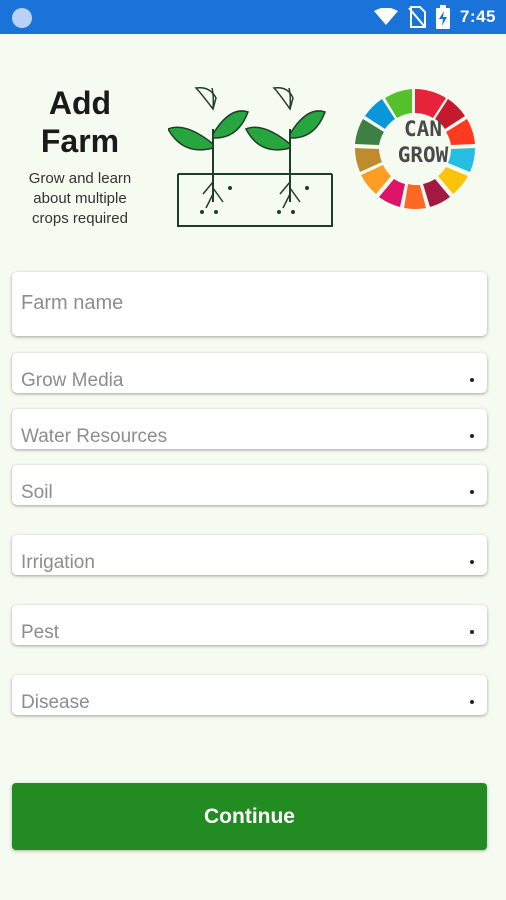 The width and height of the screenshot is (506, 900). I want to click on hydroponic-plants-icon, so click(250, 156).